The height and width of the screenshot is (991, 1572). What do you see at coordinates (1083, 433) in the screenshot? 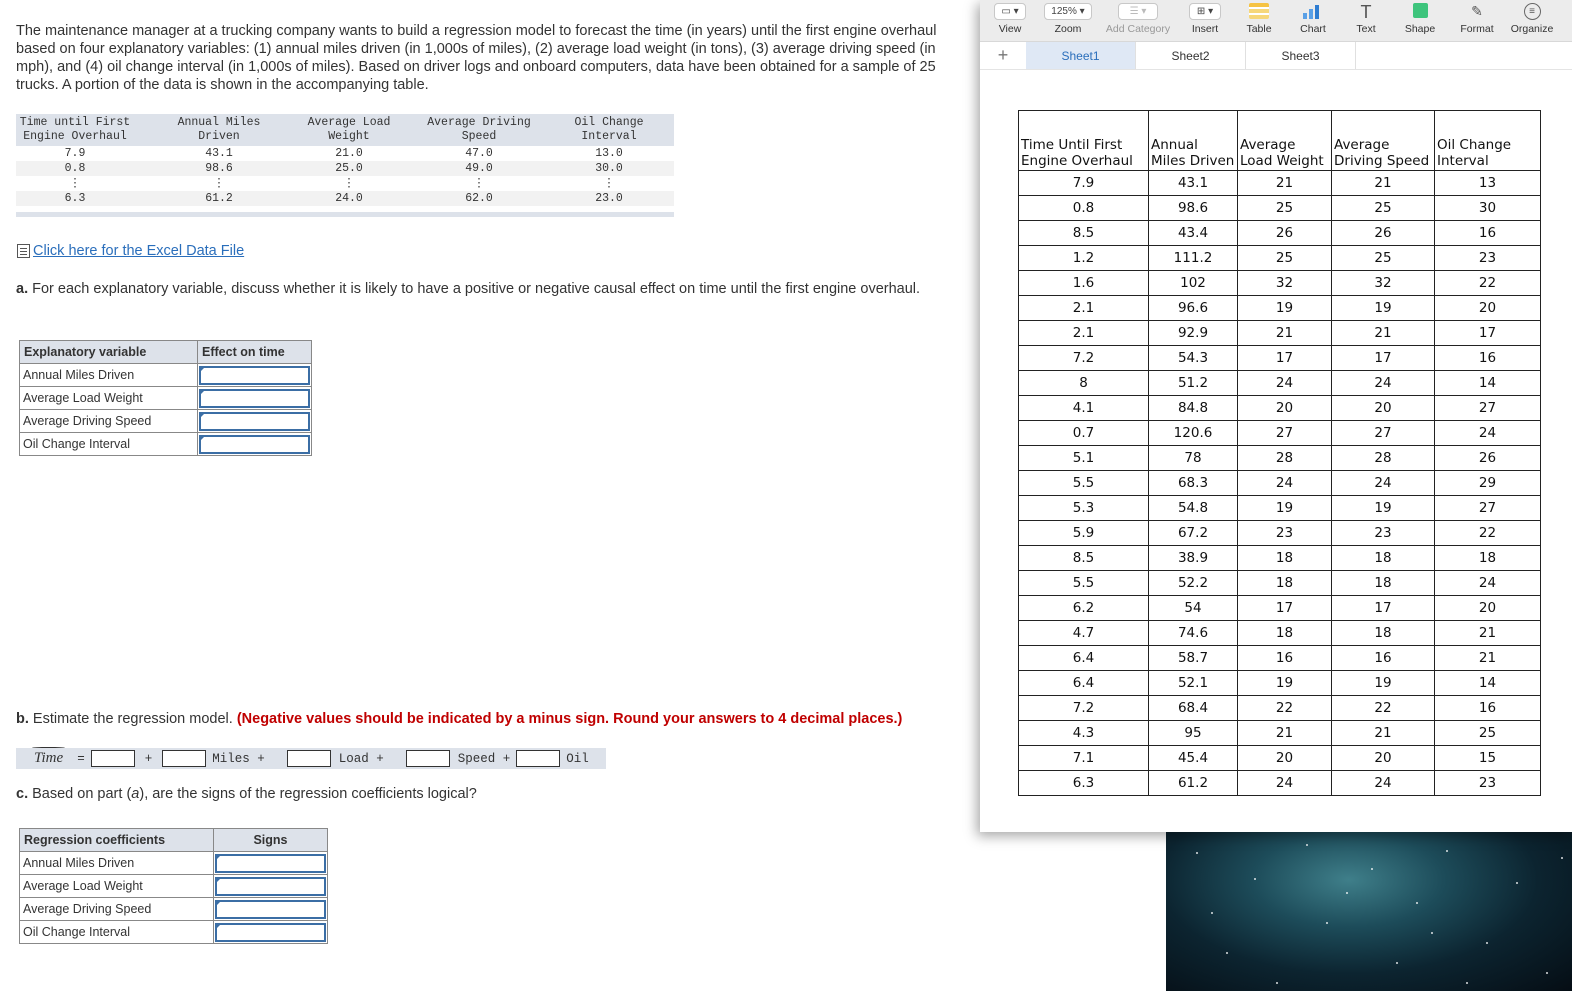
I see `sheet-cell: 0.7` at bounding box center [1083, 433].